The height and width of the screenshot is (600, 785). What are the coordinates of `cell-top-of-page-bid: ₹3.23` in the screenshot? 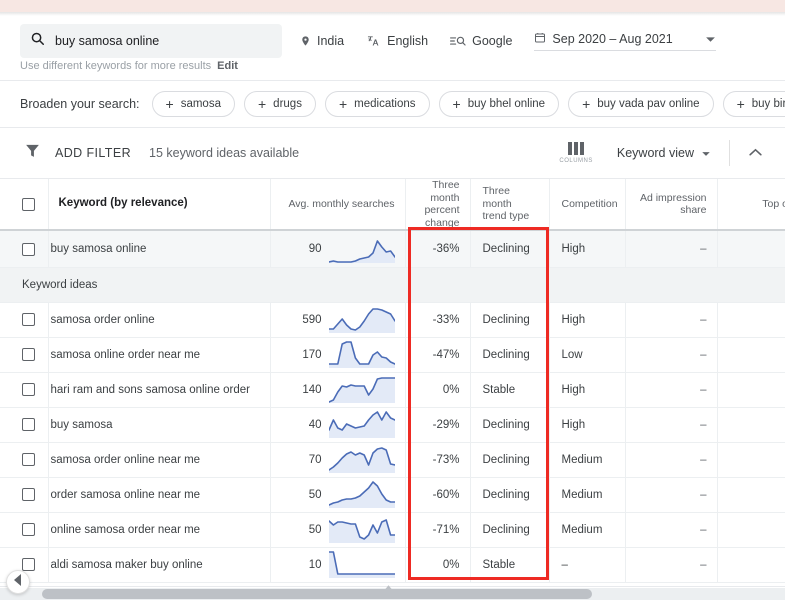 It's located at (751, 390).